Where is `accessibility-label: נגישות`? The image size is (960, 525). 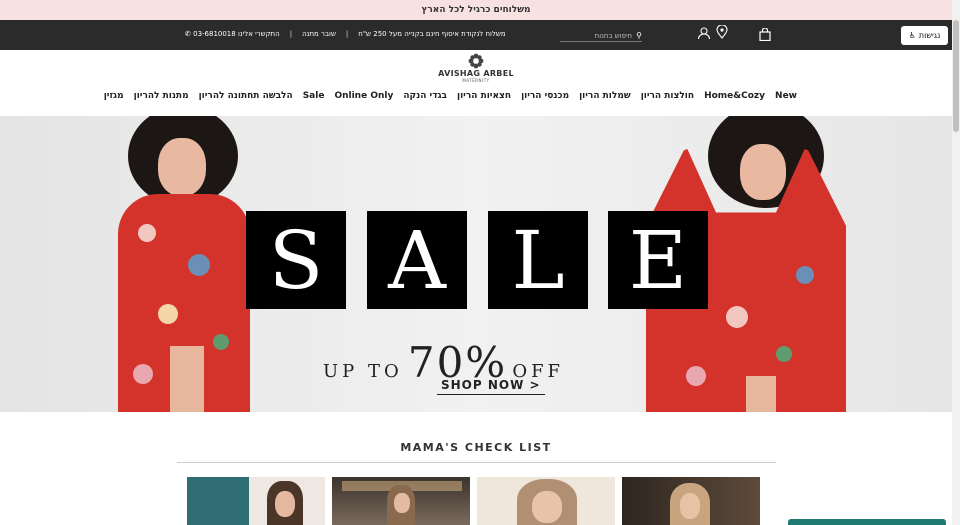
accessibility-label: נגישות is located at coordinates (929, 35).